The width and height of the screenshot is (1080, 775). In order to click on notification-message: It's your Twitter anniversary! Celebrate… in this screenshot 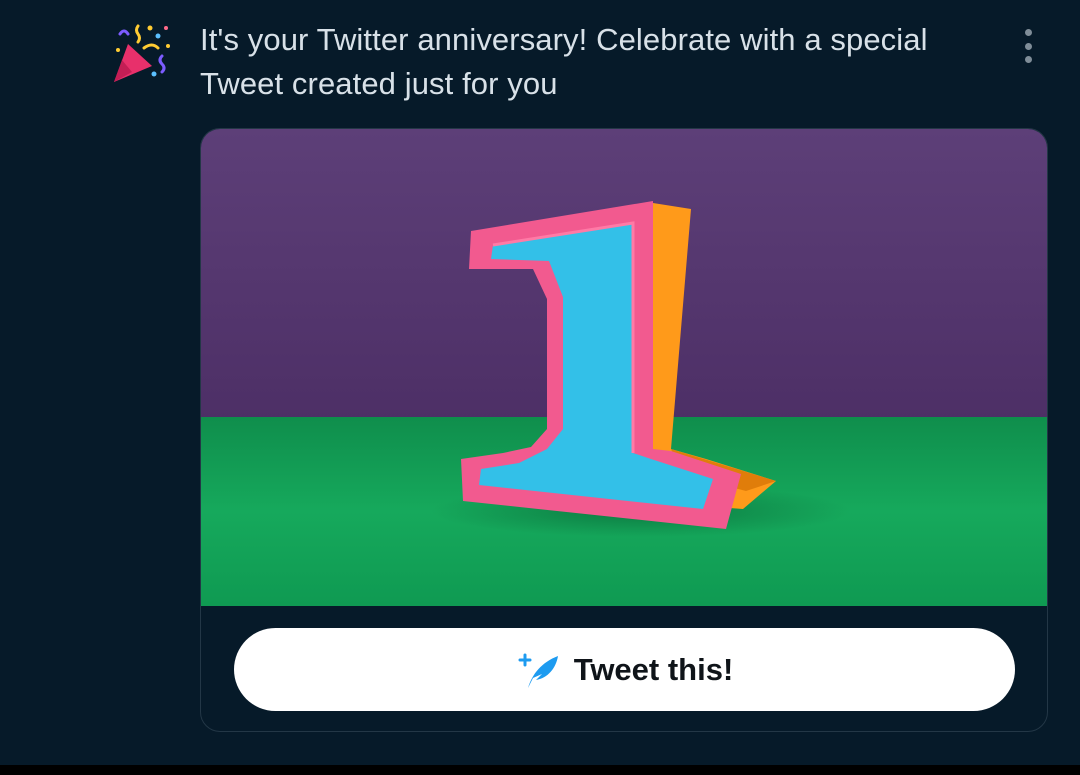, I will do `click(564, 61)`.